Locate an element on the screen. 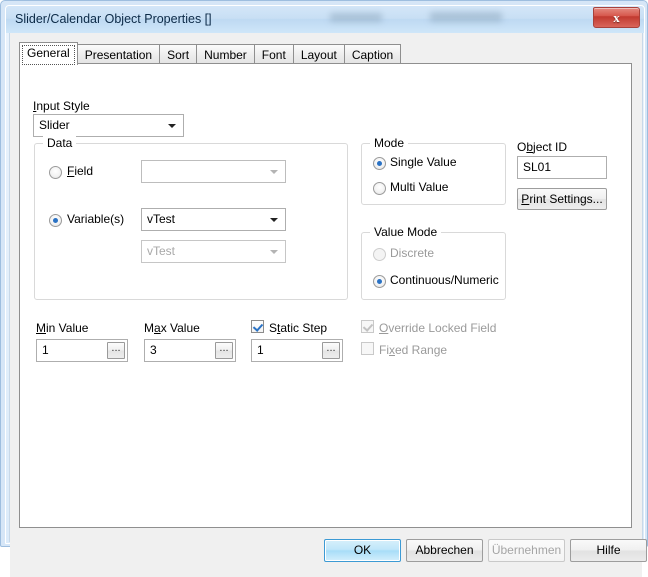  dialog-footer: OK Abbrechen Übernehmen Hilfe is located at coordinates (328, 553).